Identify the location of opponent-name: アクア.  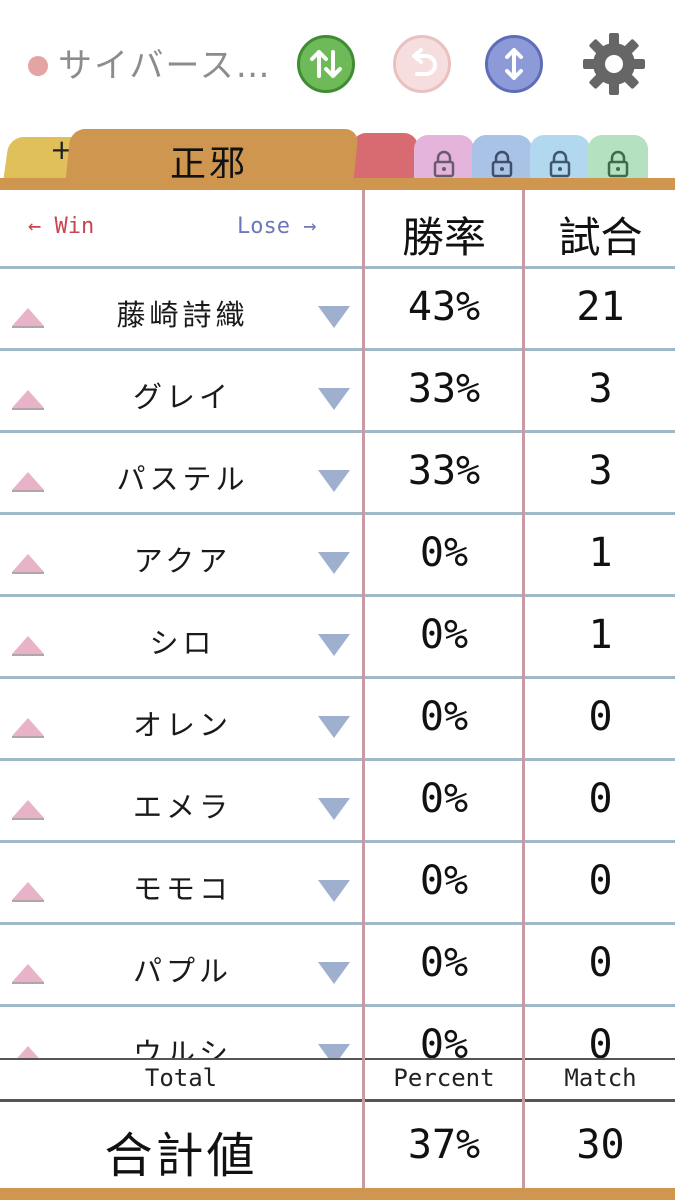
(182, 559).